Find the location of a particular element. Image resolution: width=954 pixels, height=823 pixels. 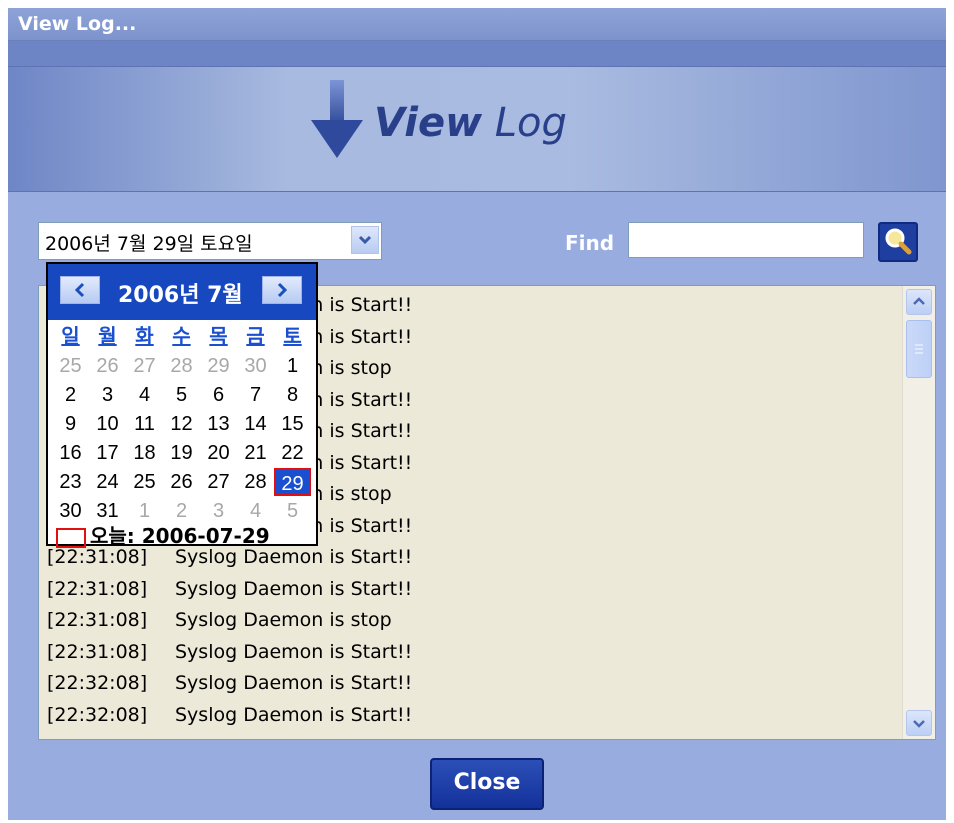

calendar-day: 14 is located at coordinates (255, 424).